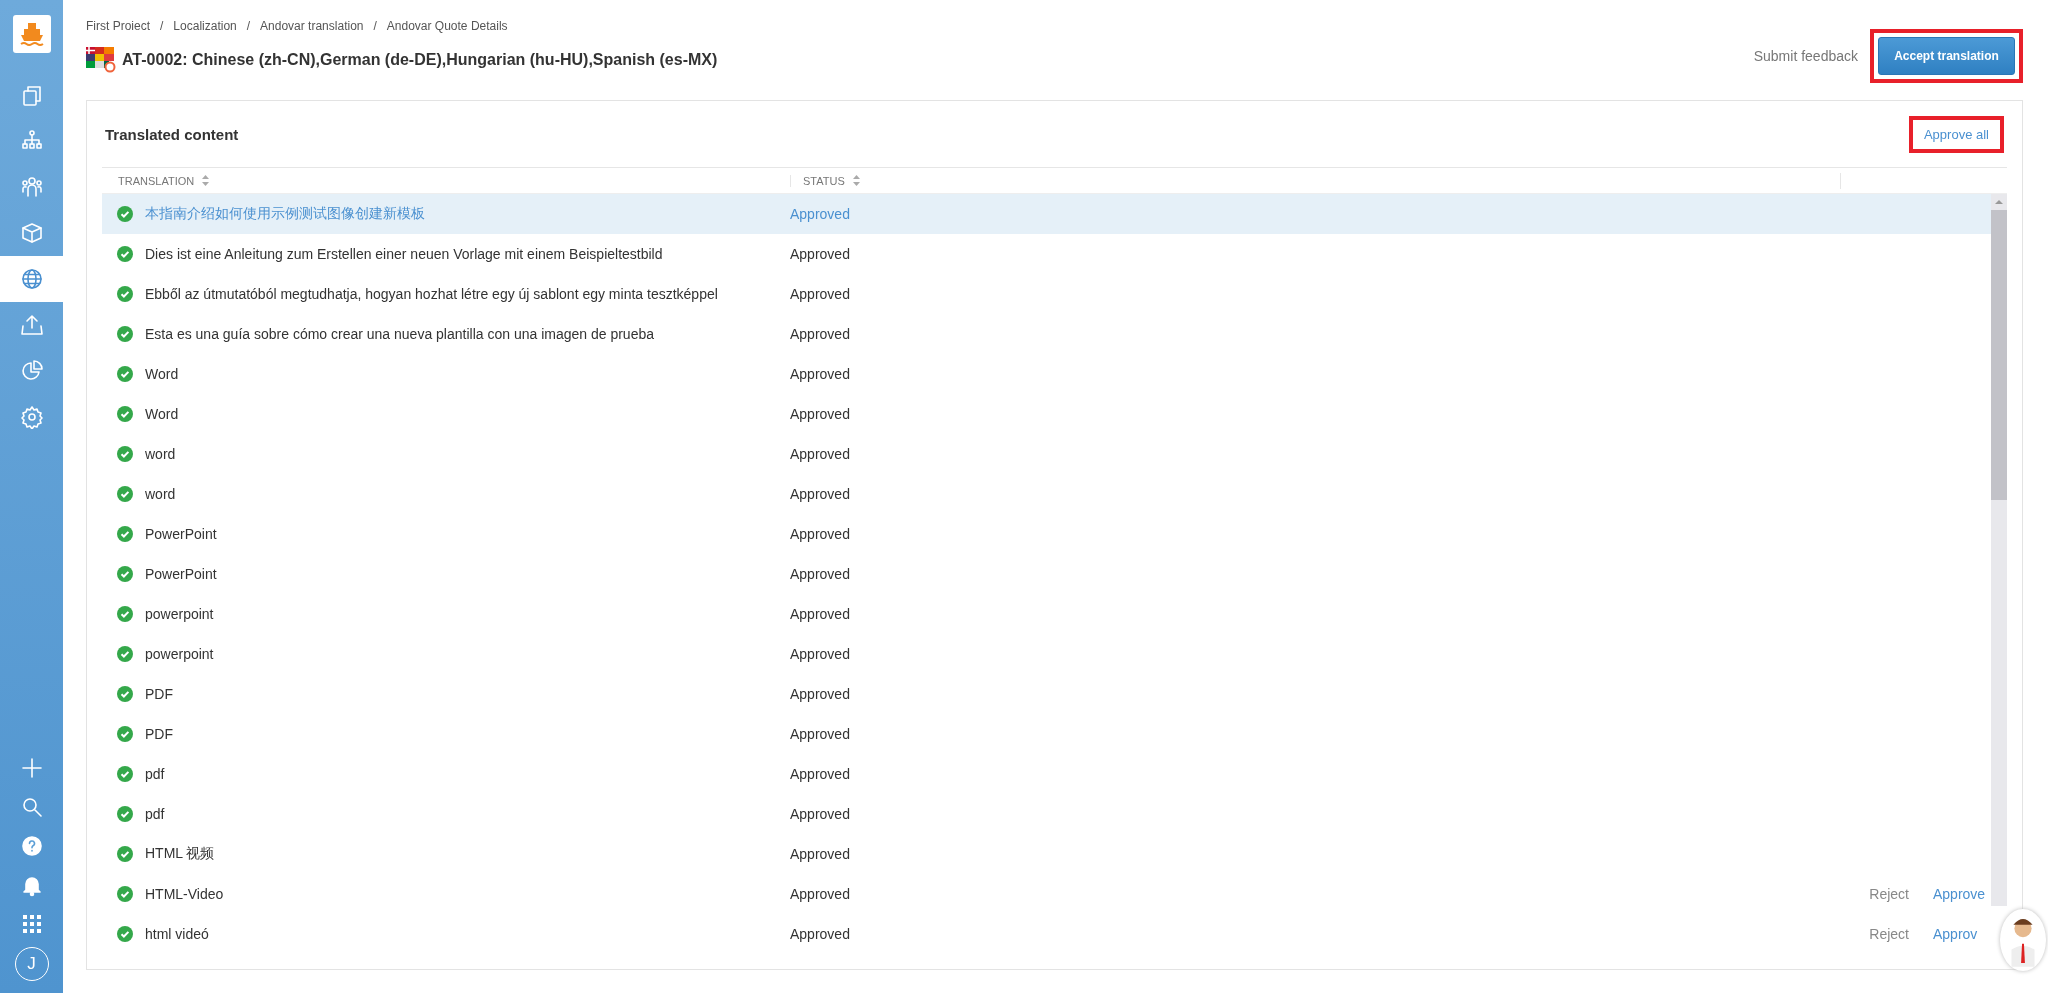 The image size is (2048, 993). What do you see at coordinates (1046, 934) in the screenshot?
I see `table-row: html videó Approved Reject Approv` at bounding box center [1046, 934].